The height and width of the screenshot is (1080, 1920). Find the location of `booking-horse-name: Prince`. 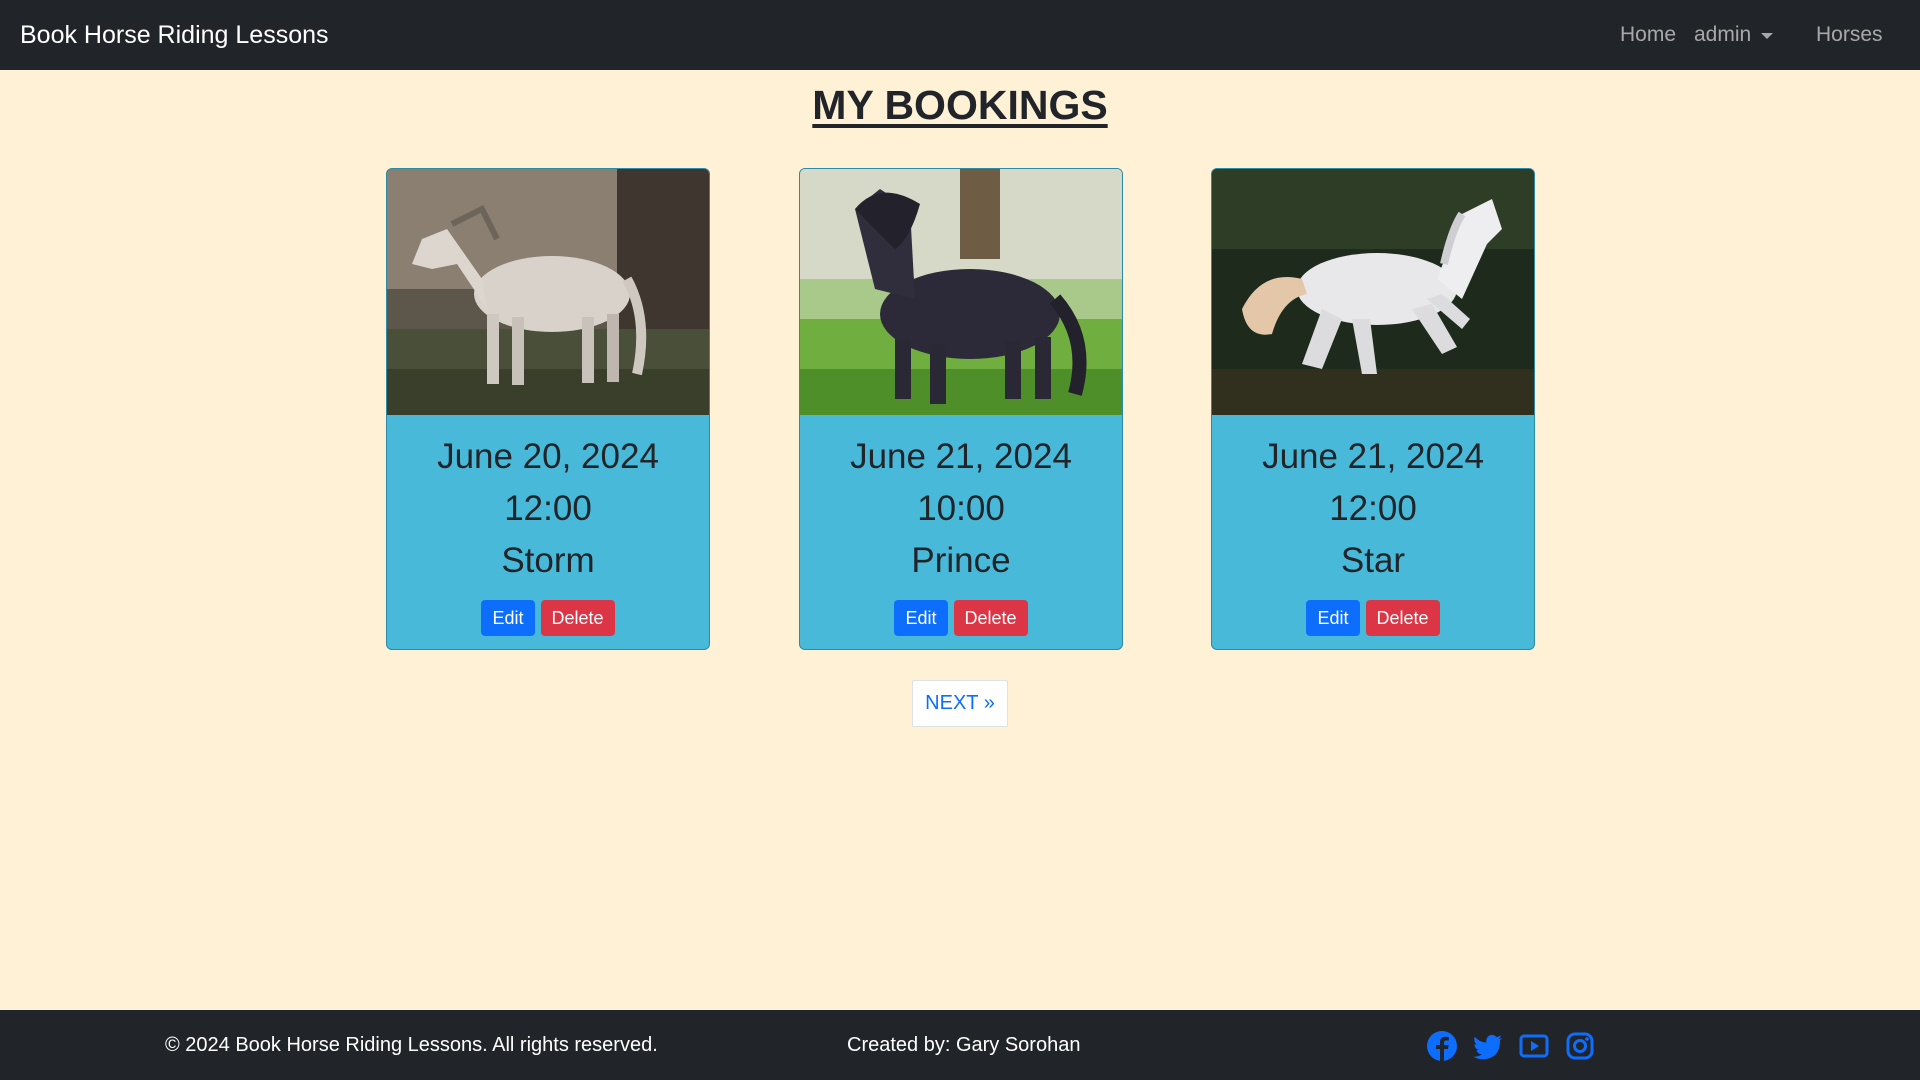

booking-horse-name: Prince is located at coordinates (961, 560).